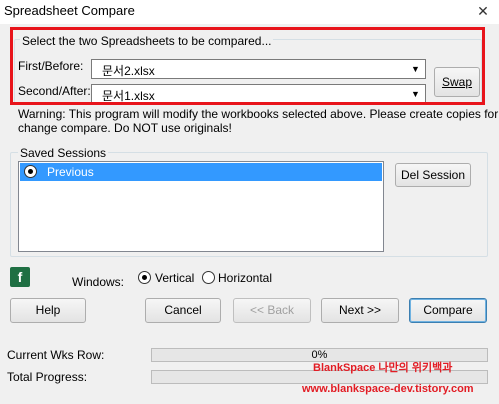  I want to click on compare-button: Compare, so click(448, 310).